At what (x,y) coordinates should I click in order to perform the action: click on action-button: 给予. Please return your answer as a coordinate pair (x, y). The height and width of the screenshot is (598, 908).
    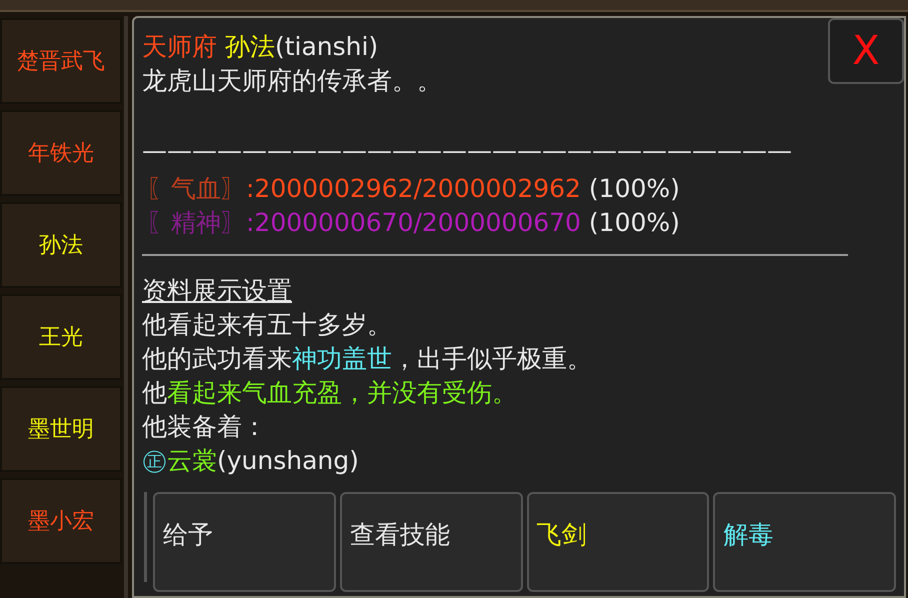
    Looking at the image, I should click on (244, 542).